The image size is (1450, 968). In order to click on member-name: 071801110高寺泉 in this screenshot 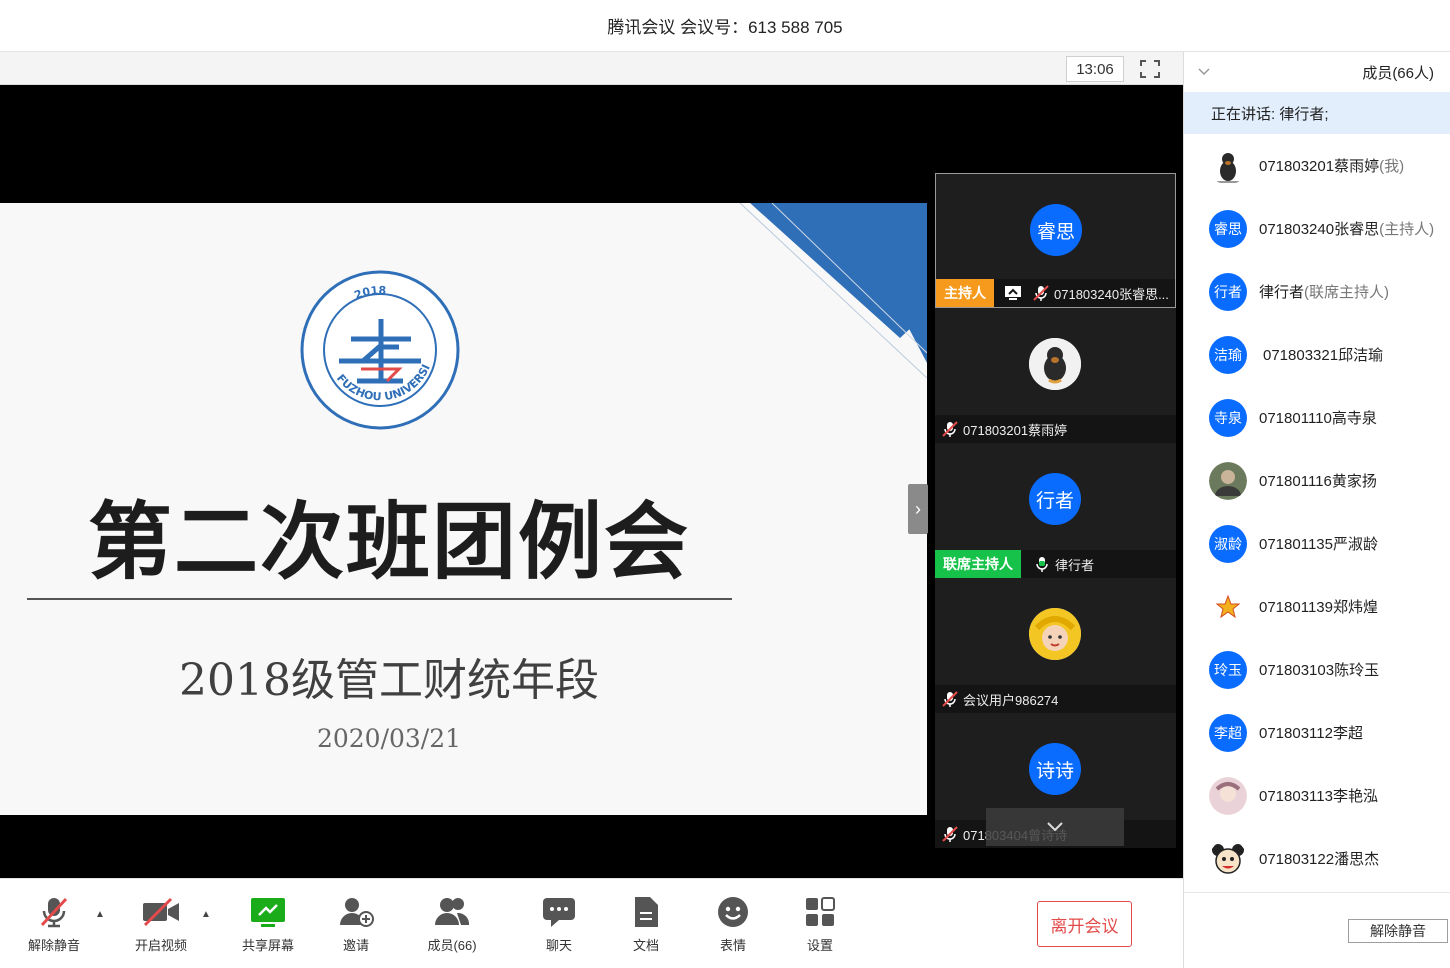, I will do `click(1318, 418)`.